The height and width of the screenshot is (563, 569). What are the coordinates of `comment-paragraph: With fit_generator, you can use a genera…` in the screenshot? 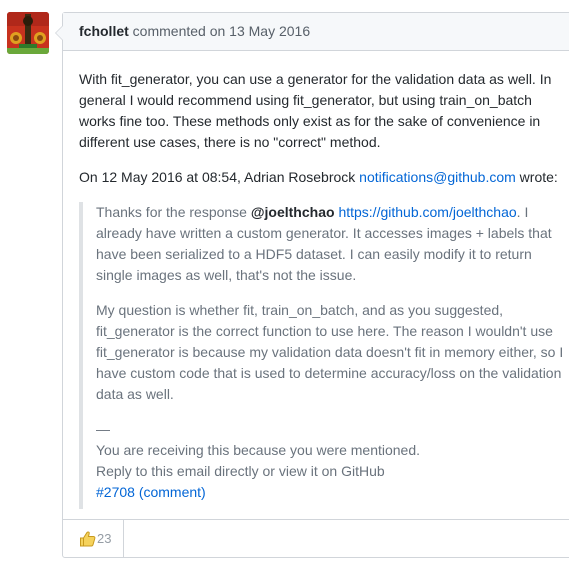 It's located at (315, 110).